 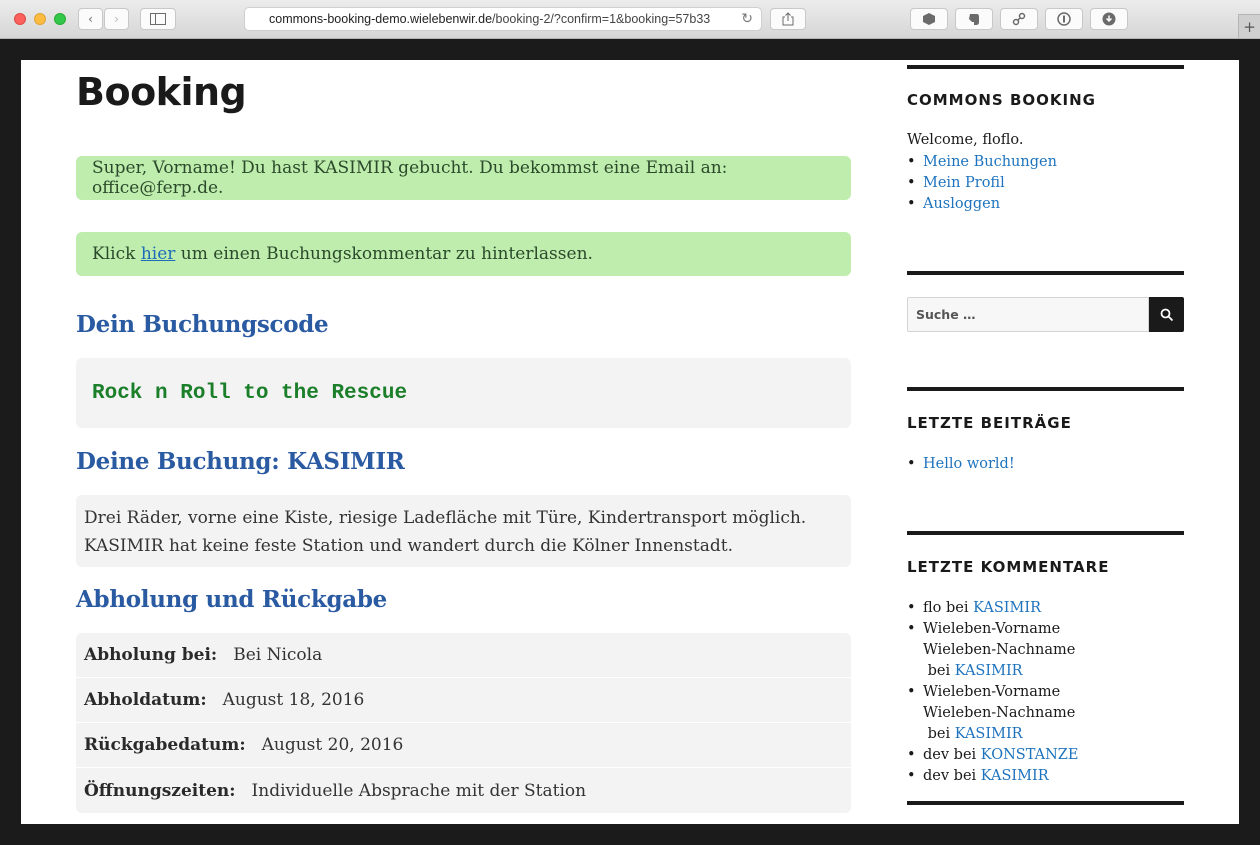 I want to click on search-form, so click(x=1045, y=314).